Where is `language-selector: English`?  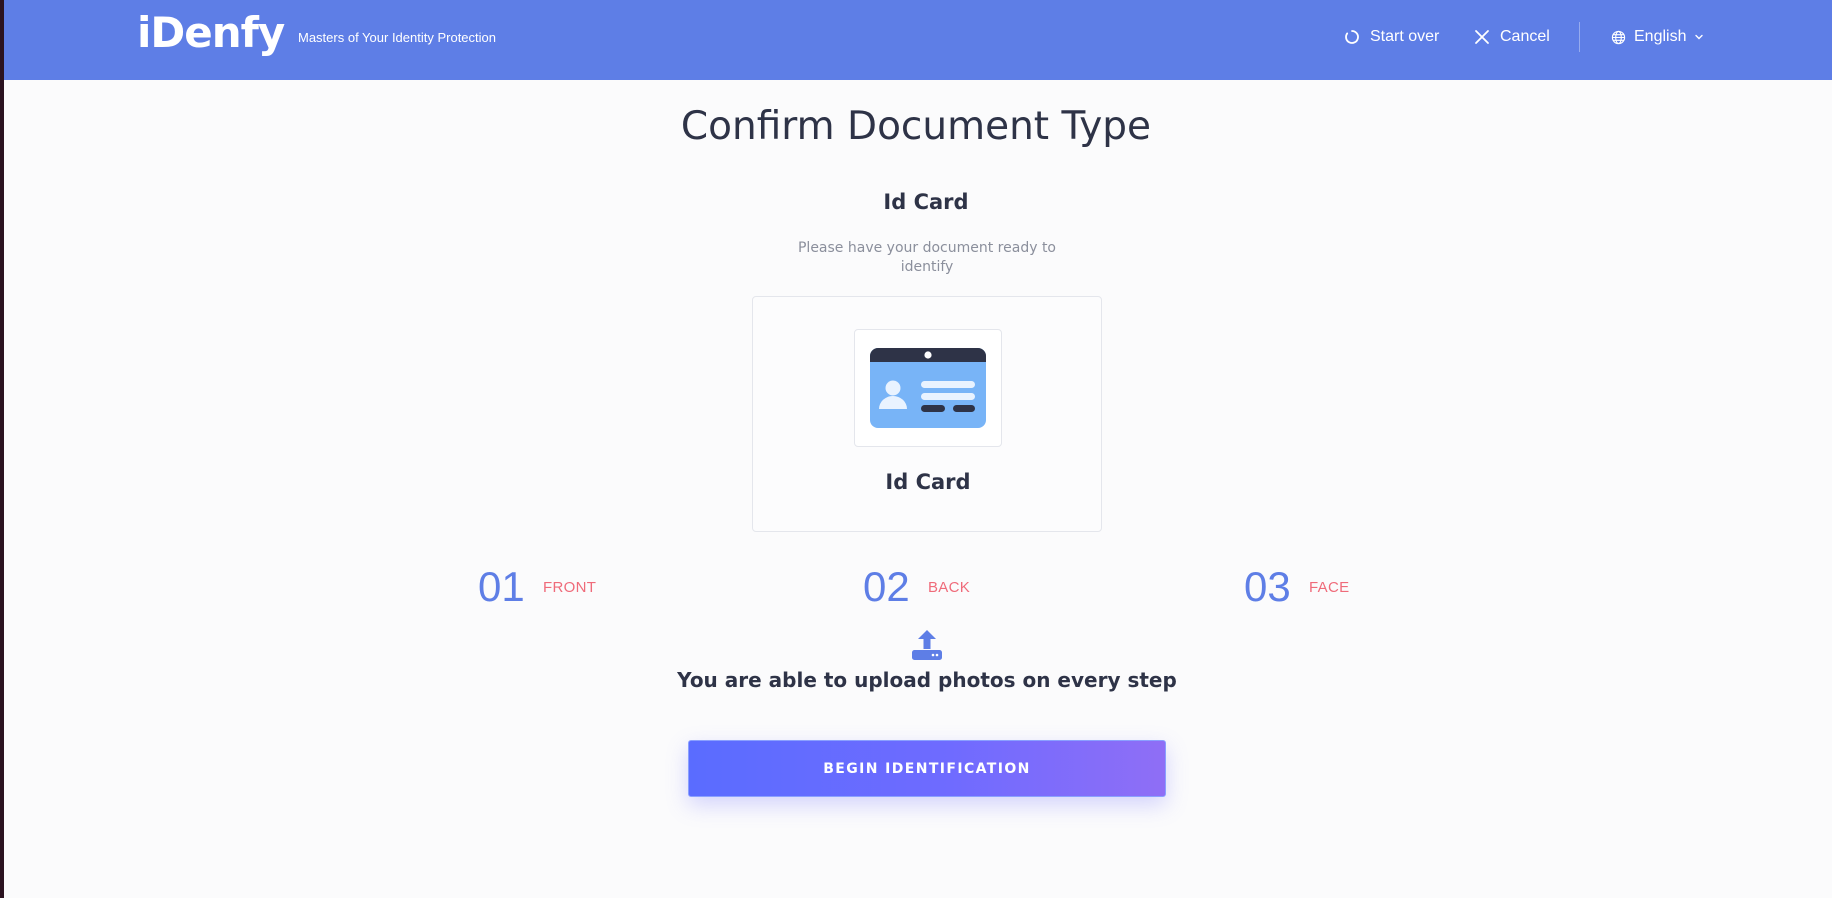
language-selector: English is located at coordinates (1657, 37).